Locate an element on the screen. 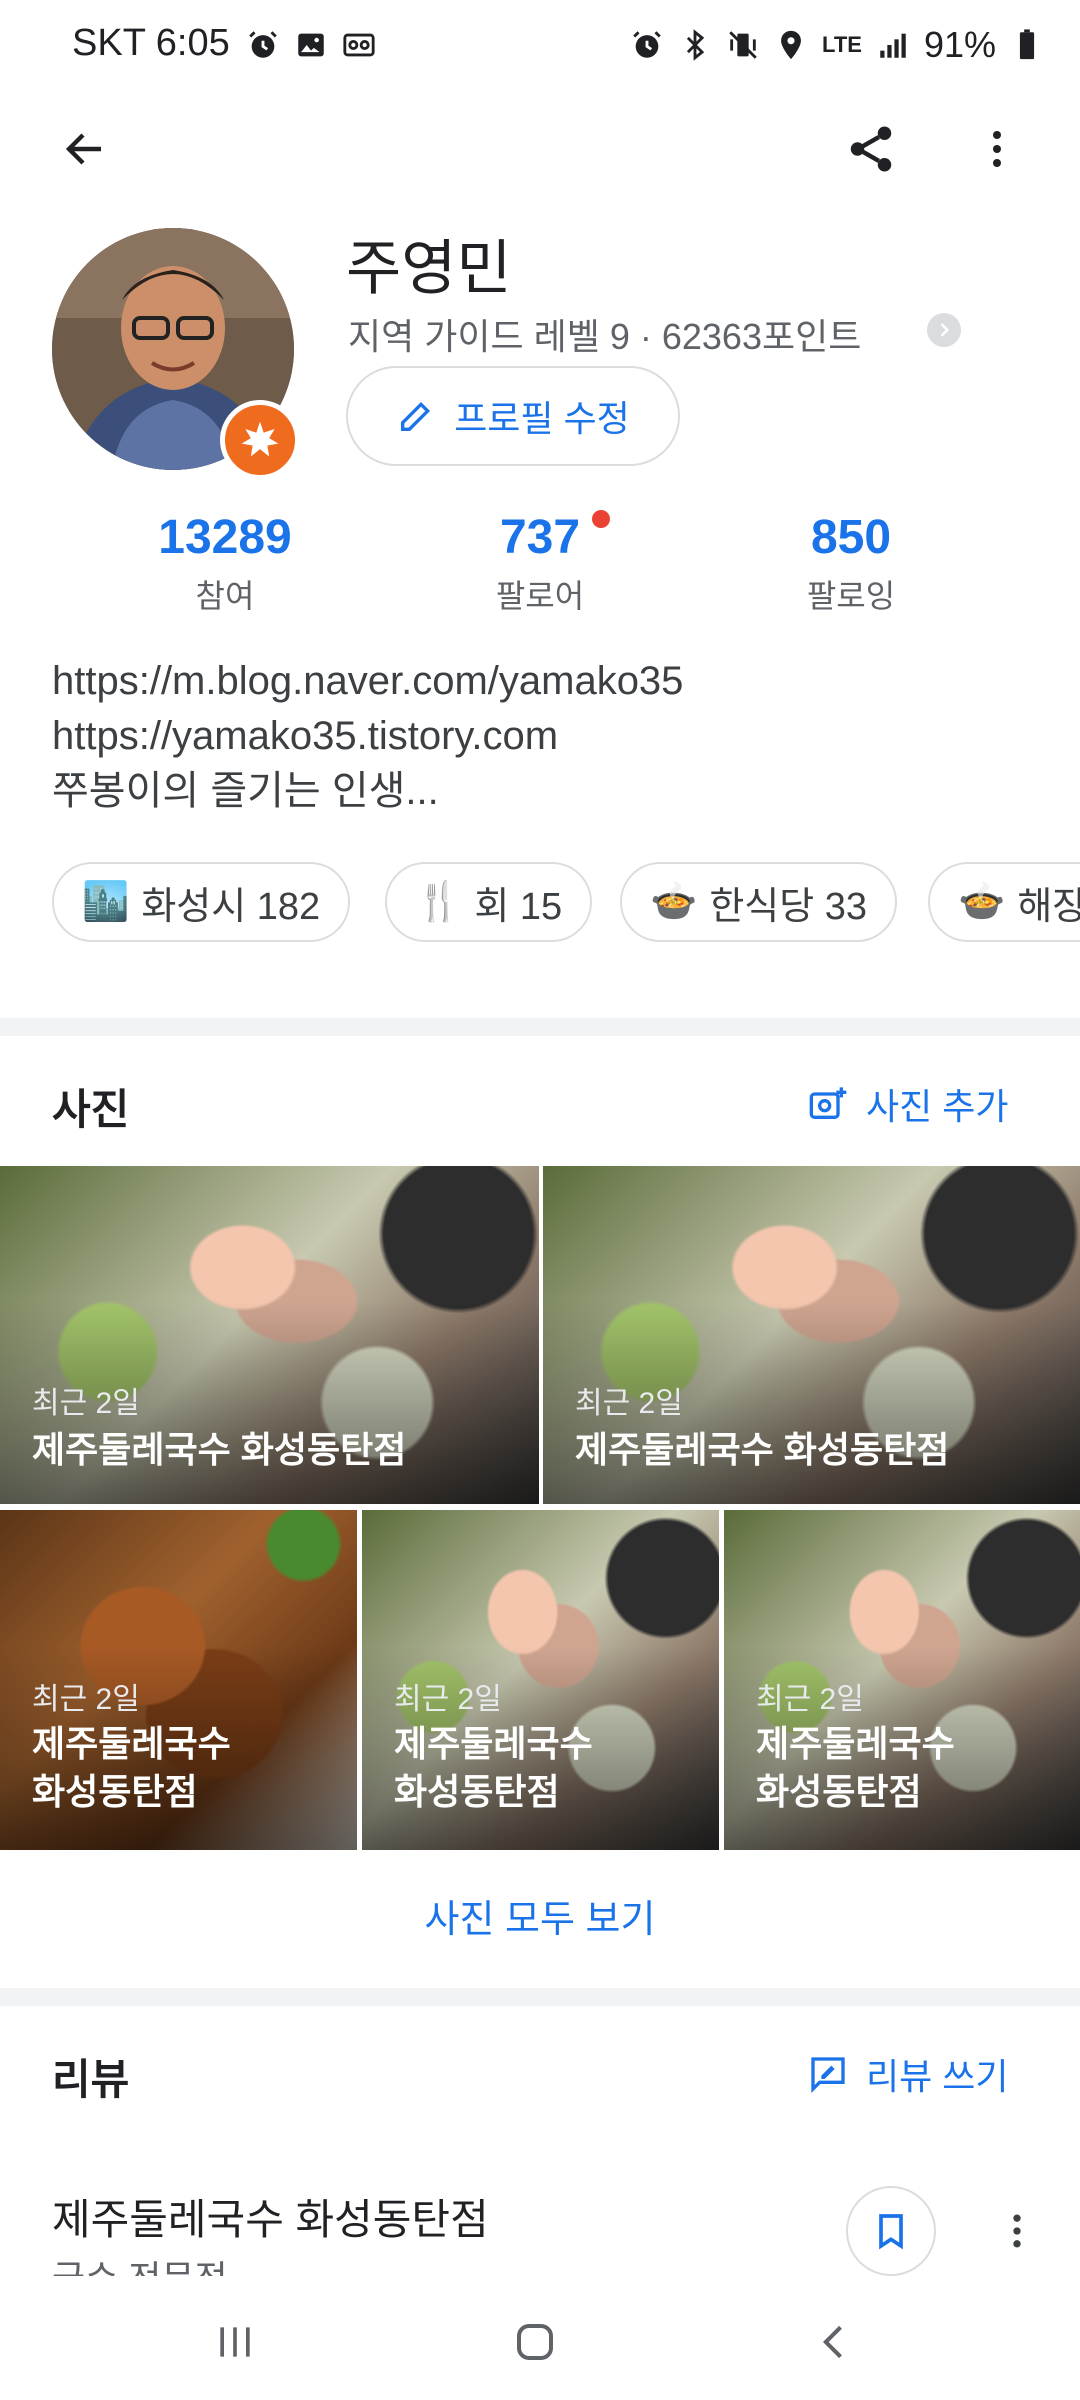 The image size is (1080, 2400). share-button is located at coordinates (871, 149).